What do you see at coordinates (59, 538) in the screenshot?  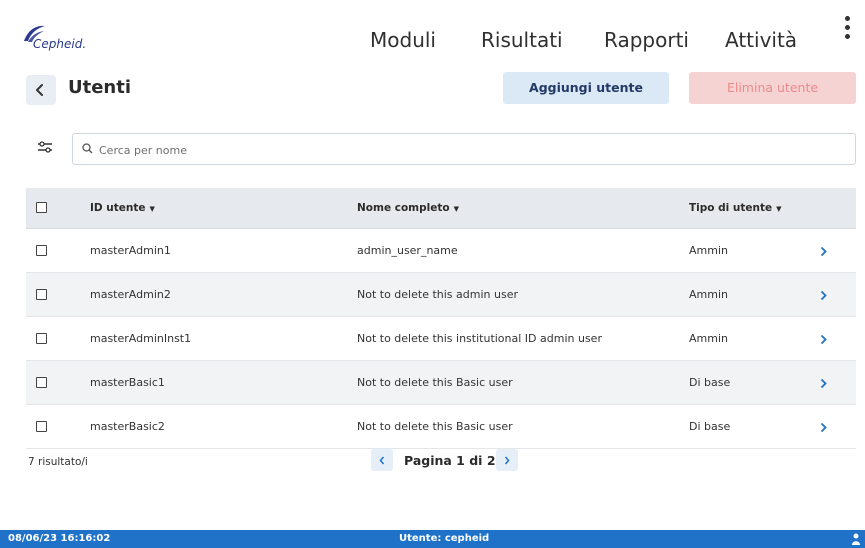 I see `status-datetime: 08/06/23 16:16:02` at bounding box center [59, 538].